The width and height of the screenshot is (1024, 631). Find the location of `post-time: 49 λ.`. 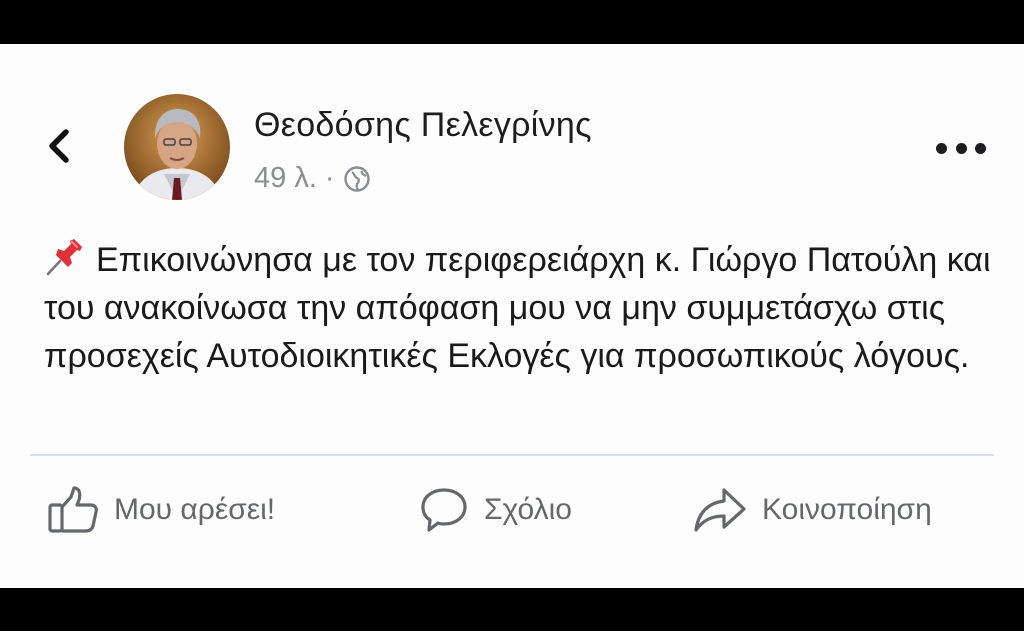

post-time: 49 λ. is located at coordinates (285, 178).